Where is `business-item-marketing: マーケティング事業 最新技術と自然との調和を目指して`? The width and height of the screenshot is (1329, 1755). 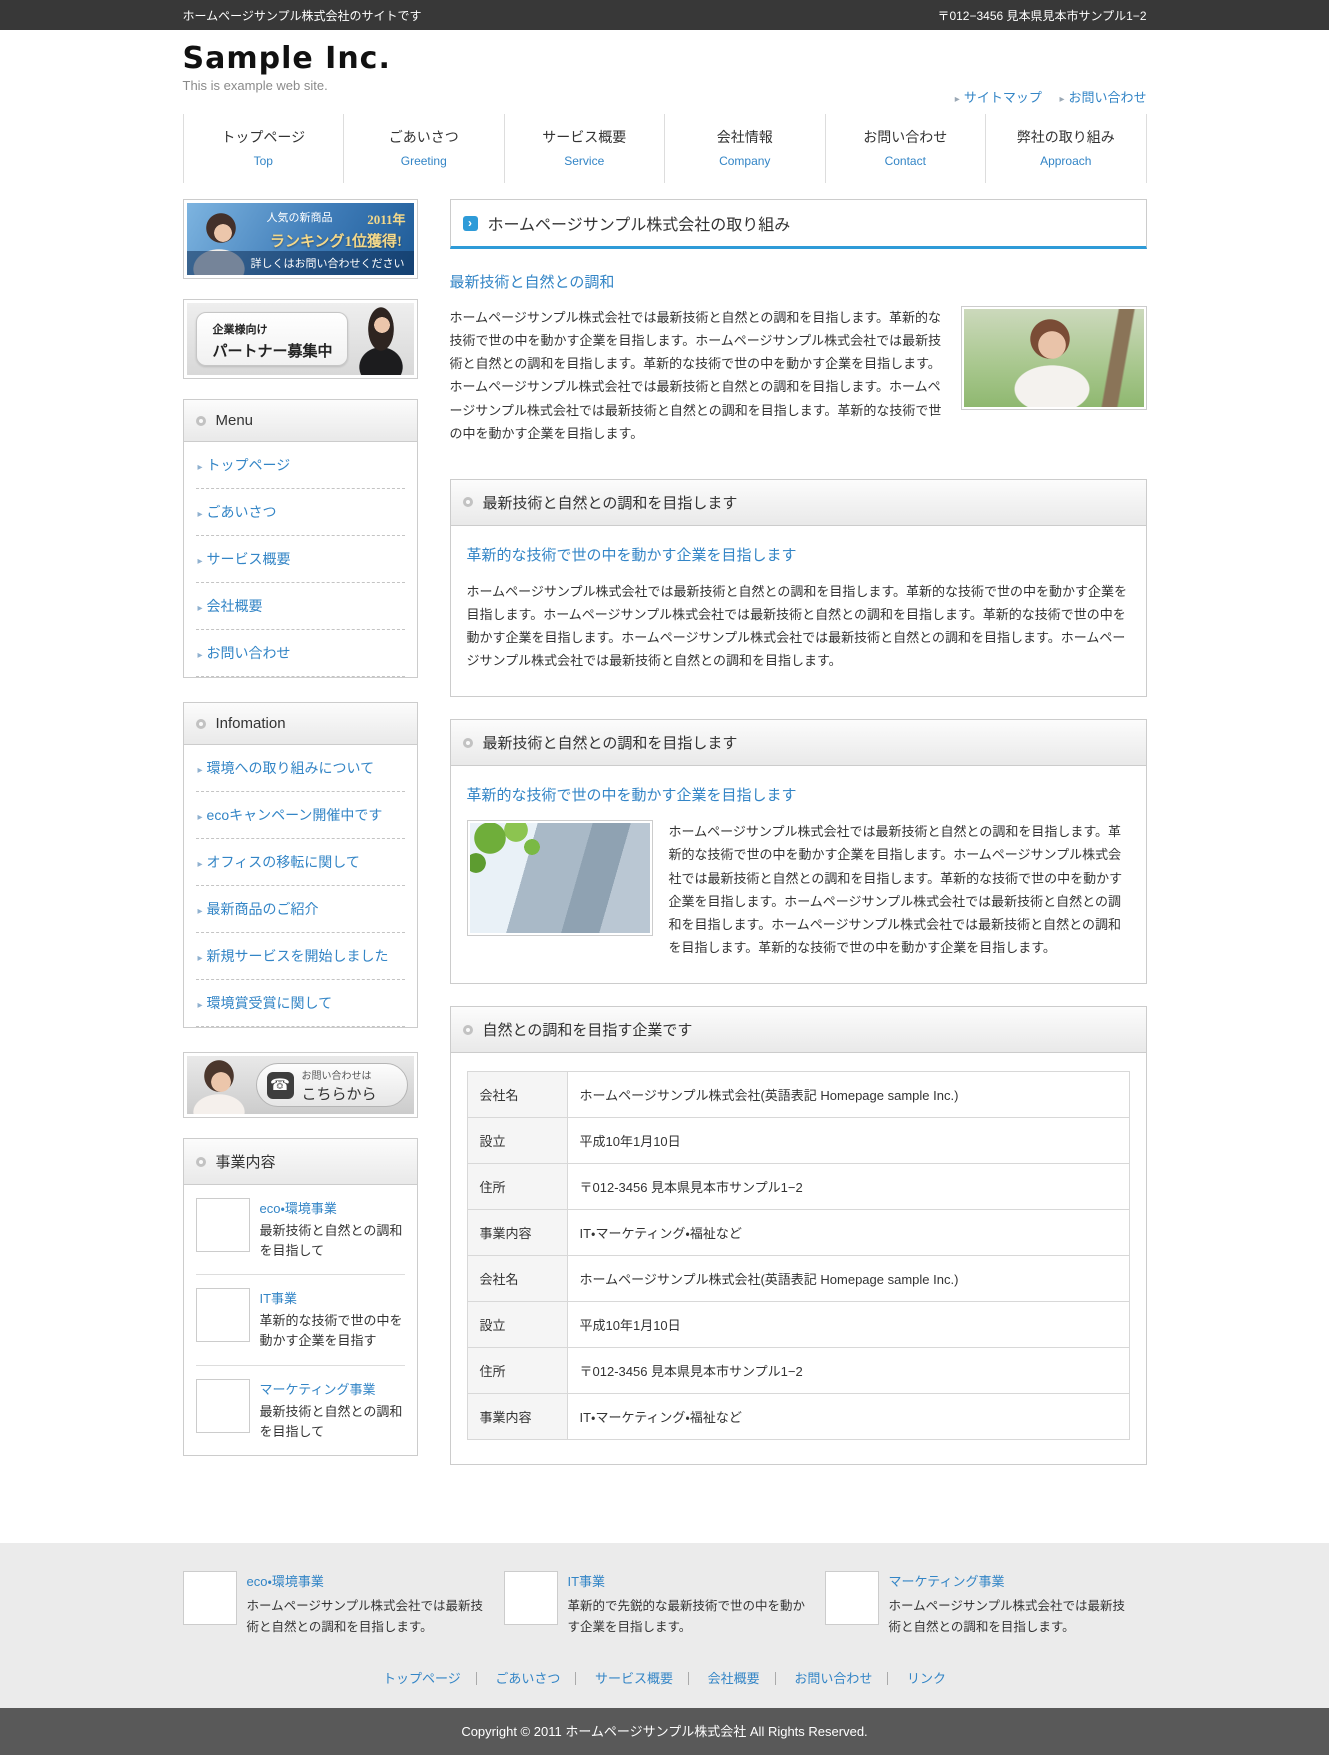 business-item-marketing: マーケティング事業 最新技術と自然との調和を目指して is located at coordinates (300, 1410).